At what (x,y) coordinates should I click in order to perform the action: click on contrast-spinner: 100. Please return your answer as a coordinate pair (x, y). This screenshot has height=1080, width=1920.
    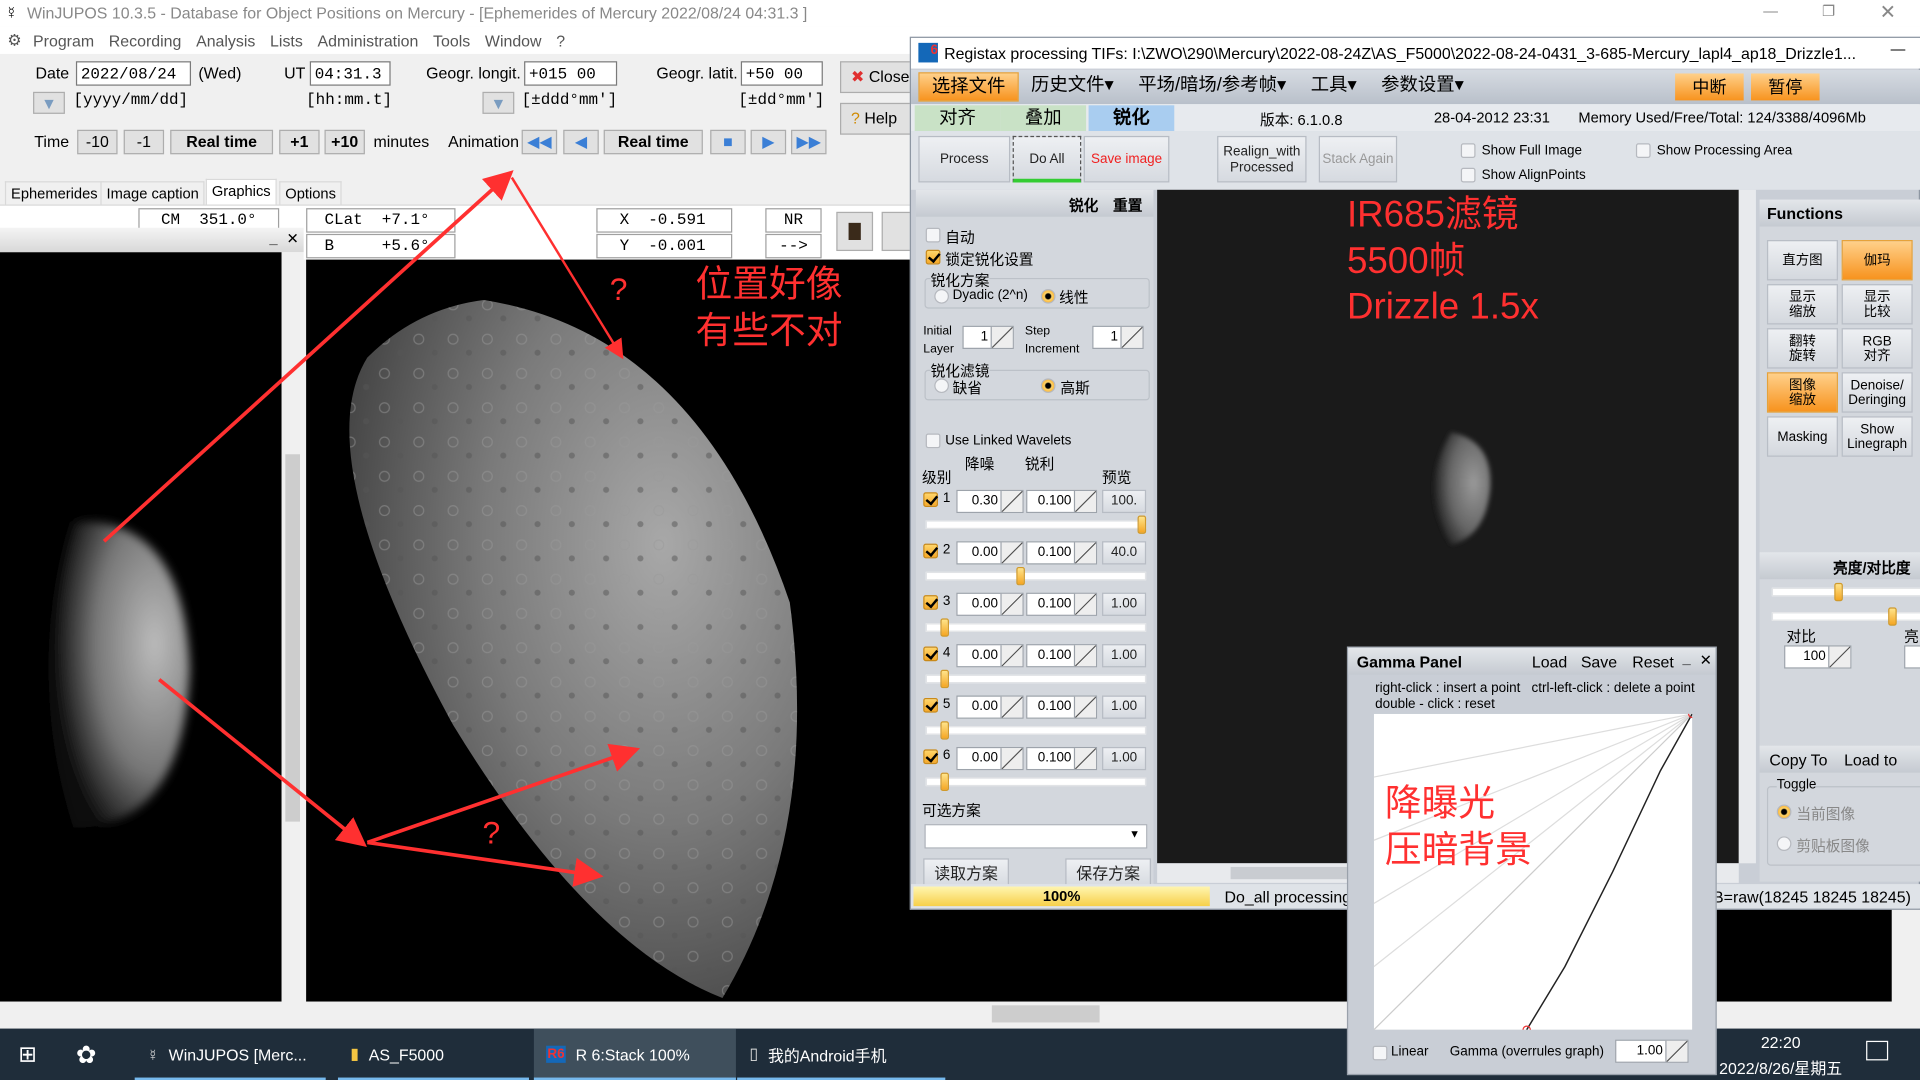
    Looking at the image, I should click on (1818, 657).